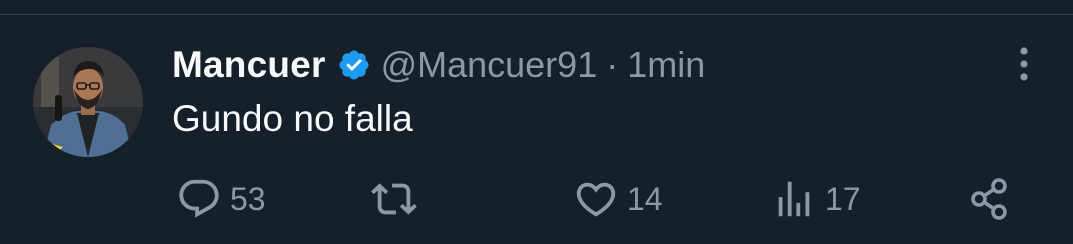 This screenshot has height=244, width=1073. What do you see at coordinates (354, 65) in the screenshot?
I see `verified-badge-icon` at bounding box center [354, 65].